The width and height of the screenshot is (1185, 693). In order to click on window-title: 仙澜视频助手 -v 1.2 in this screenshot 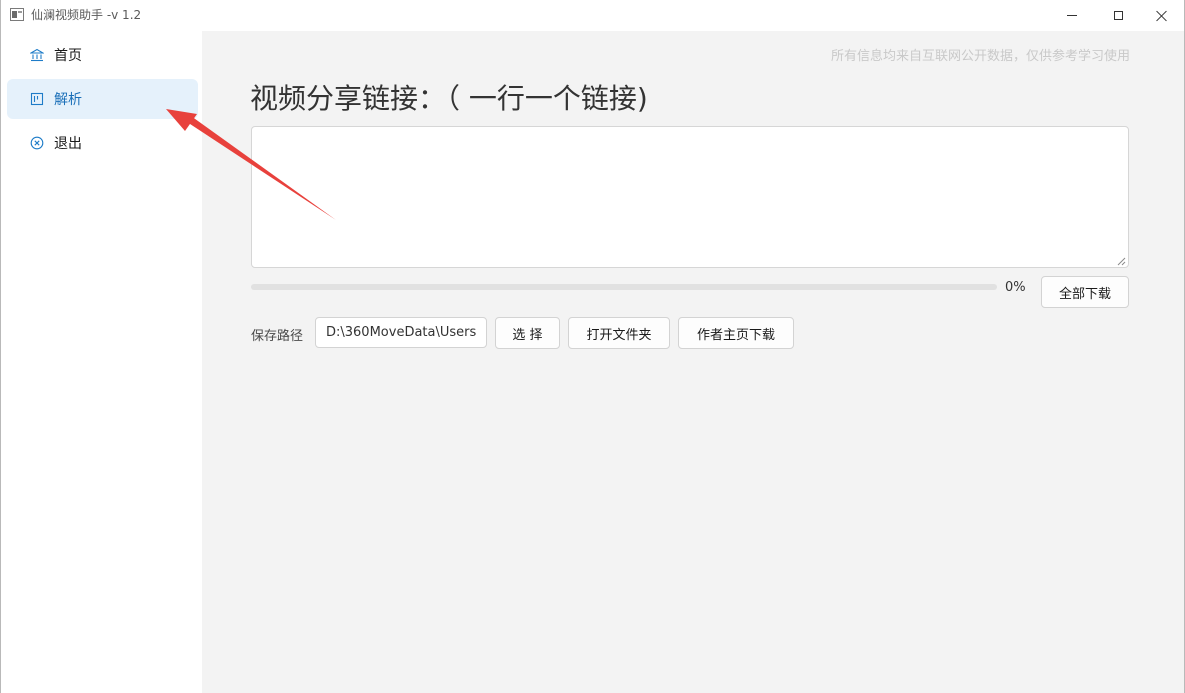, I will do `click(86, 15)`.